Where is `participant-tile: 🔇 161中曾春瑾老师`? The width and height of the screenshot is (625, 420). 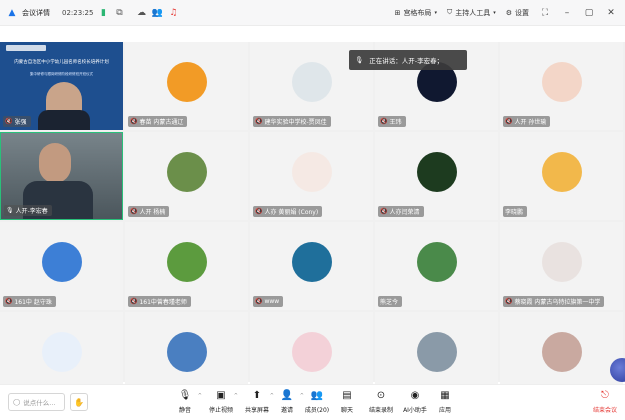
participant-tile: 🔇 161中曾春瑾老师 is located at coordinates (186, 266).